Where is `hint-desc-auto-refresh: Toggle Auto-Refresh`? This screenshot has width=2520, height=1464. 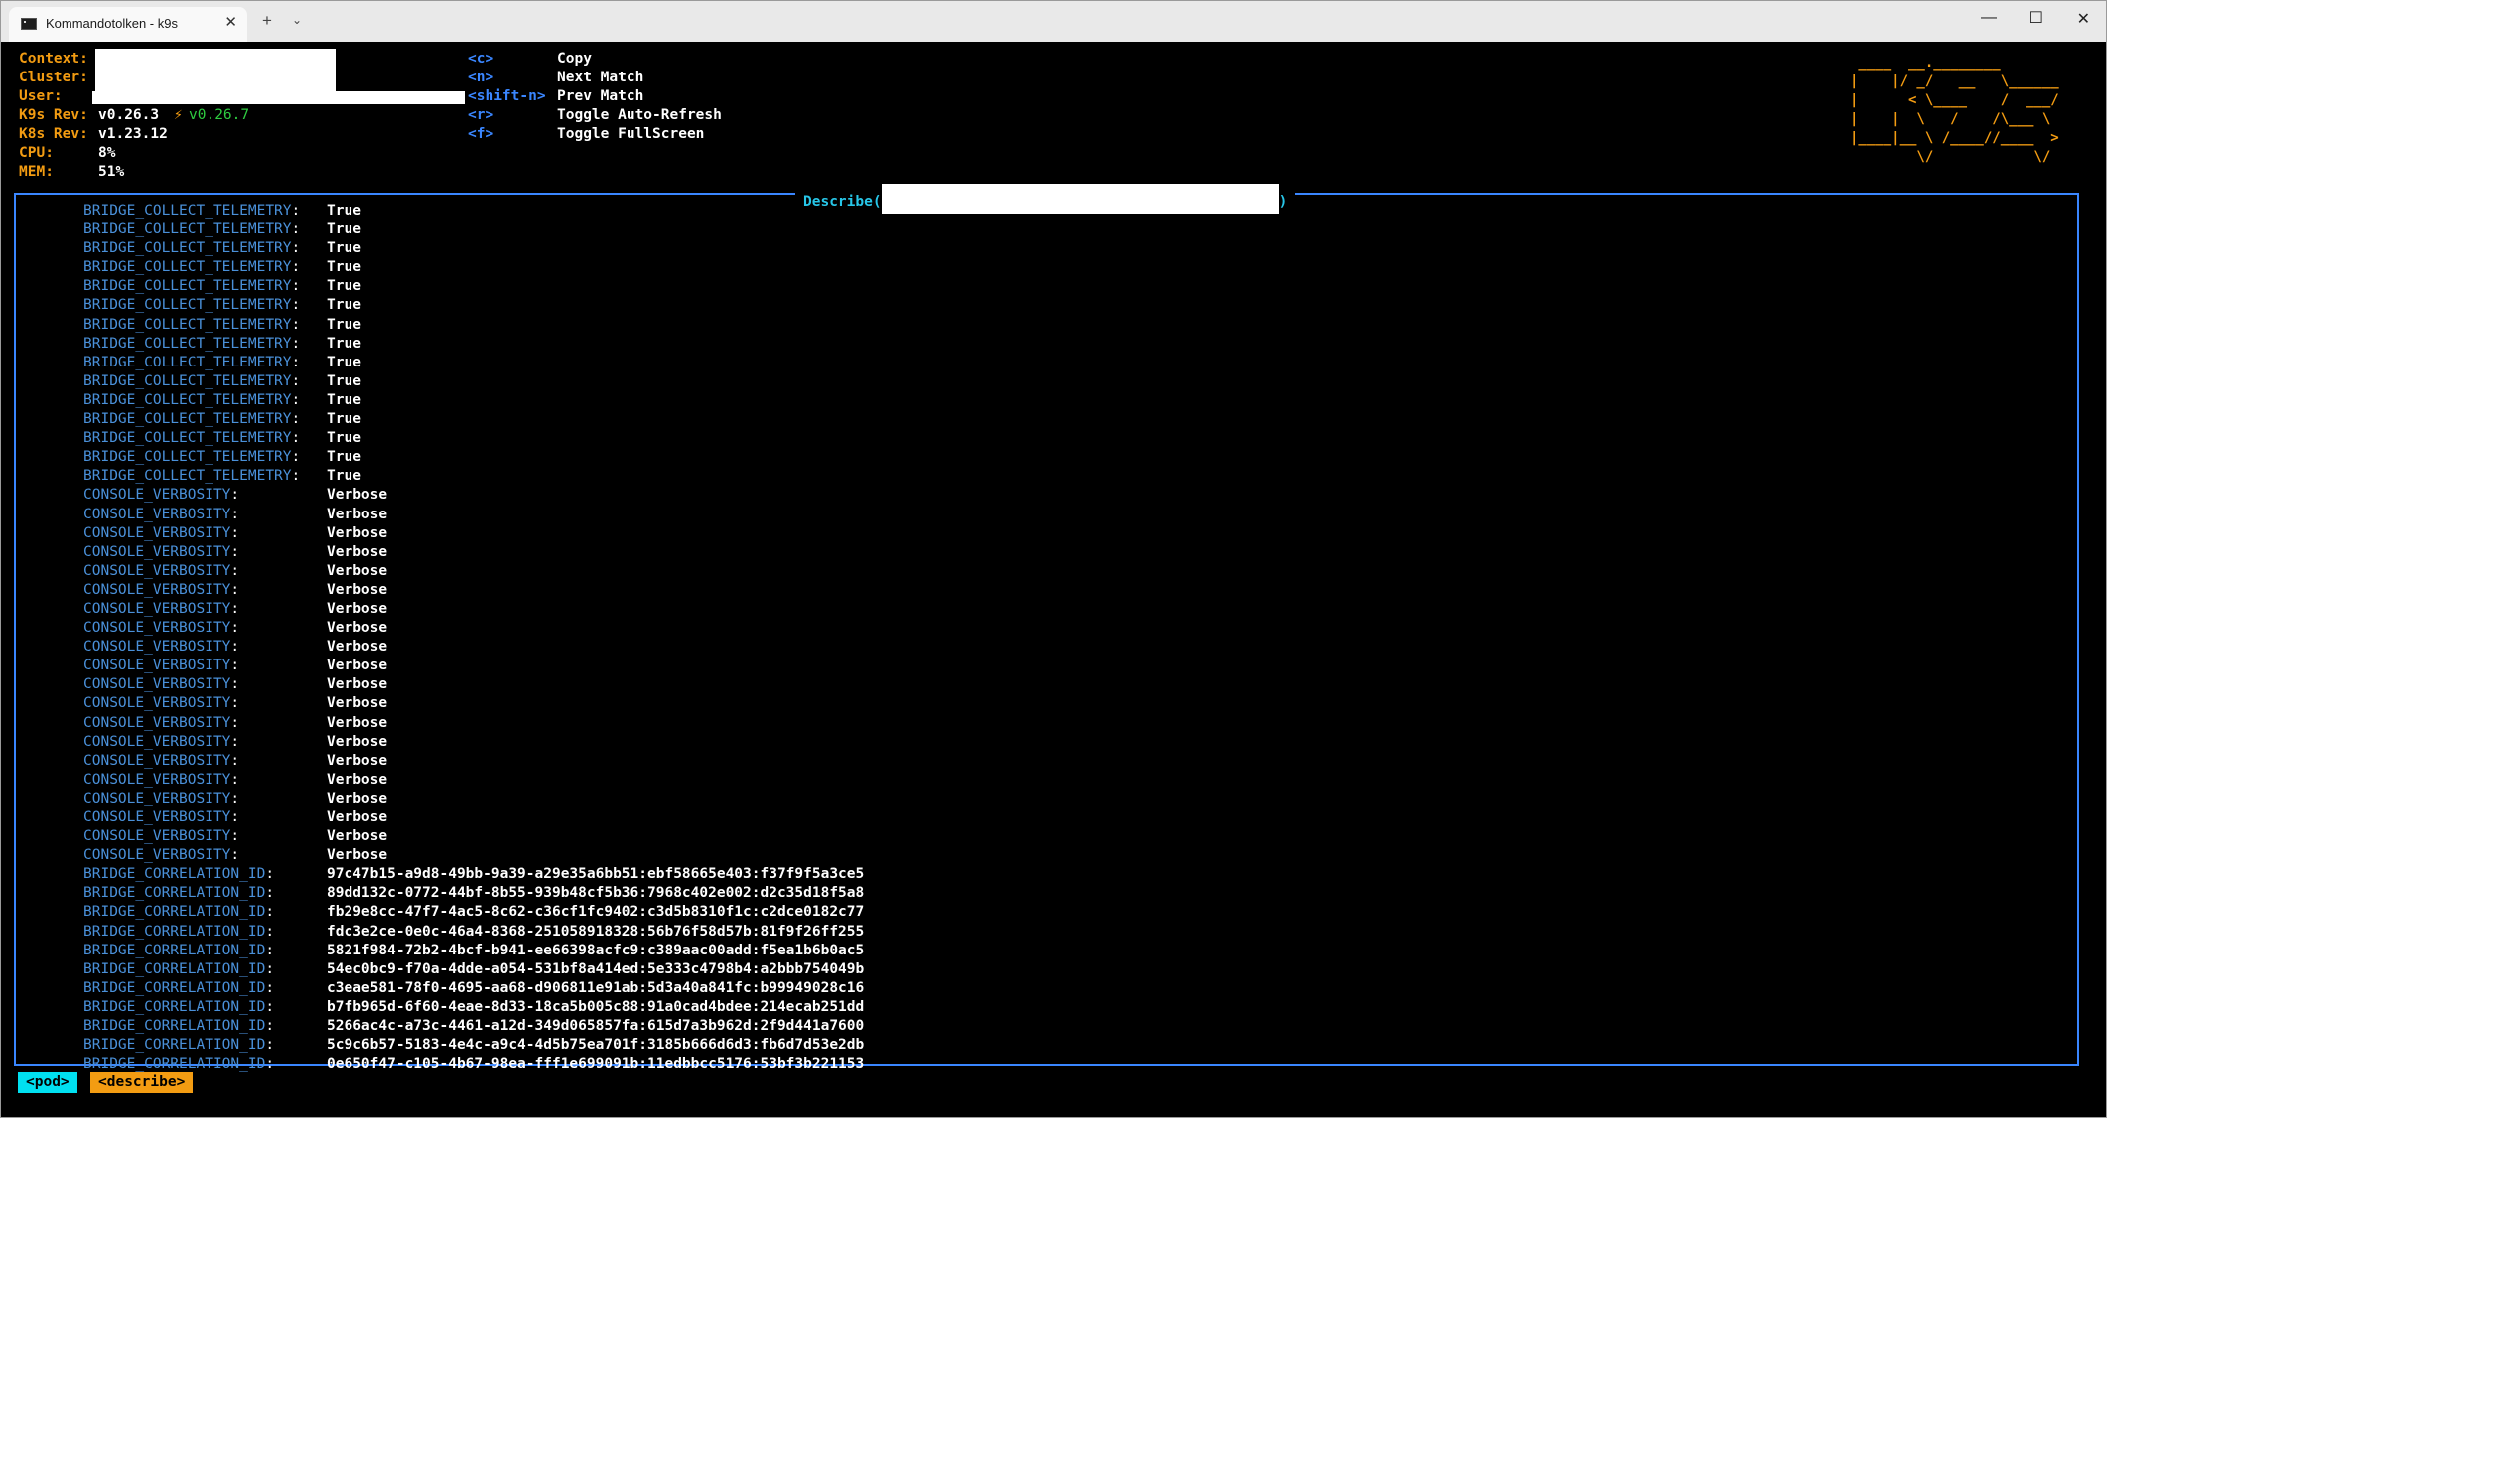 hint-desc-auto-refresh: Toggle Auto-Refresh is located at coordinates (639, 115).